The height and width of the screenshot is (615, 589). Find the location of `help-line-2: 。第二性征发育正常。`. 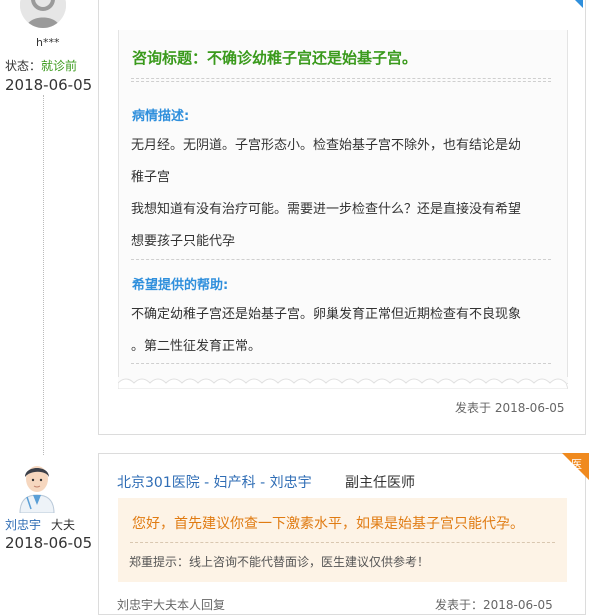

help-line-2: 。第二性征发育正常。 is located at coordinates (196, 346).